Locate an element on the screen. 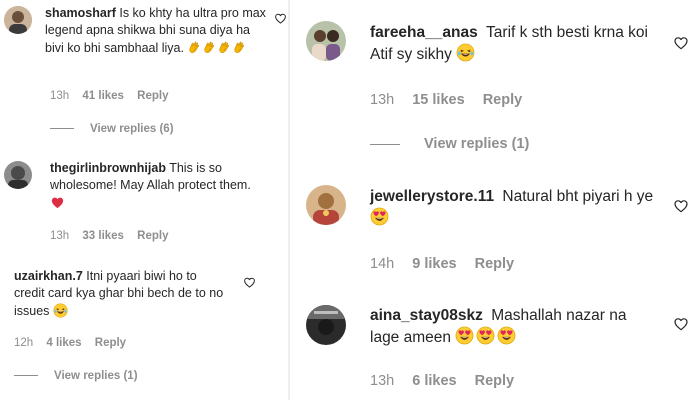 This screenshot has height=400, width=700. comment-meta: 13h 15 likes Reply is located at coordinates (446, 100).